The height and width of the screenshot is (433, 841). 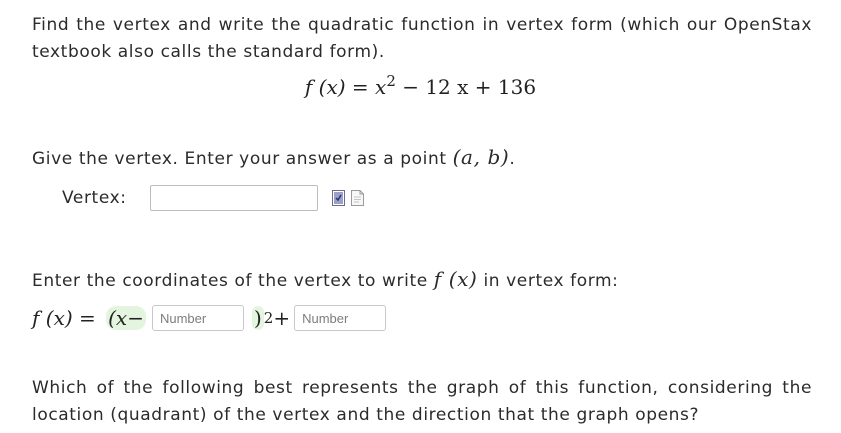 I want to click on k-number-input, so click(x=340, y=318).